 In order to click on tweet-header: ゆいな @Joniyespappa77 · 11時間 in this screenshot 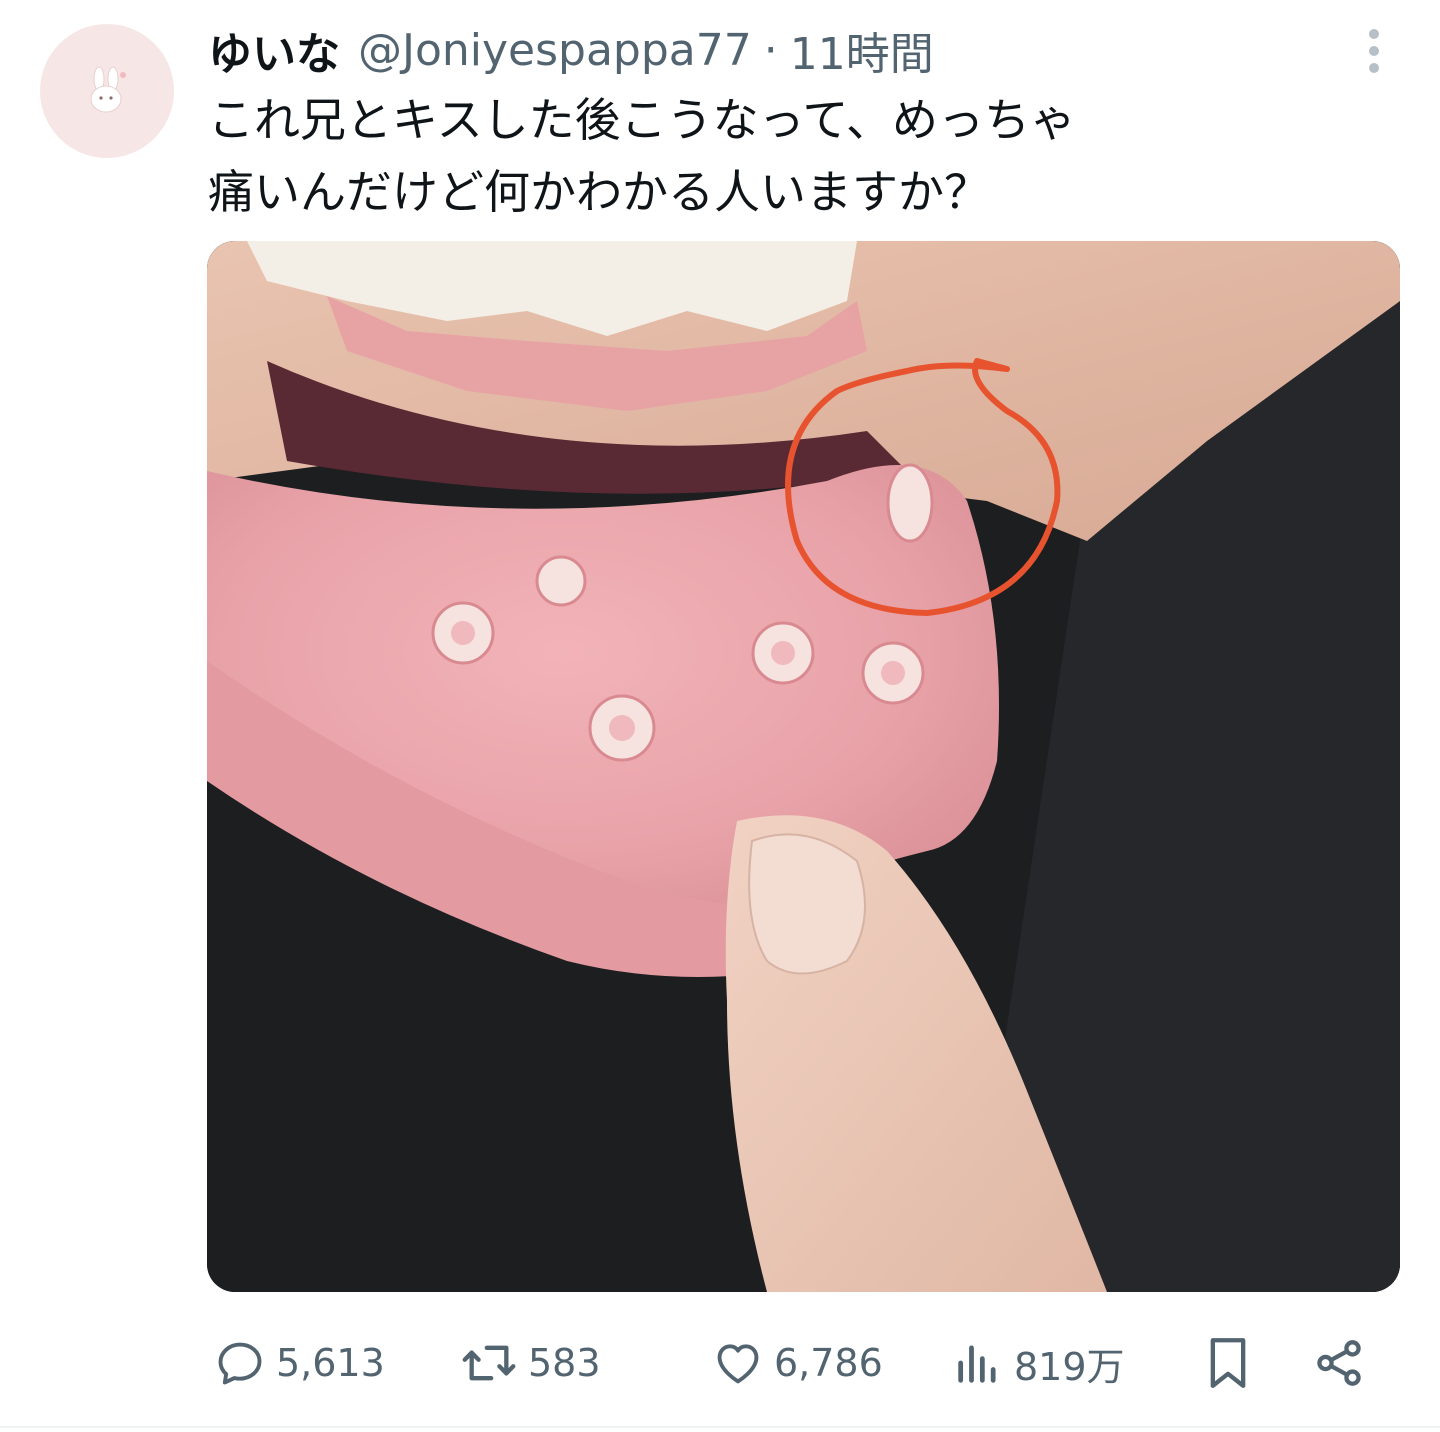, I will do `click(571, 50)`.